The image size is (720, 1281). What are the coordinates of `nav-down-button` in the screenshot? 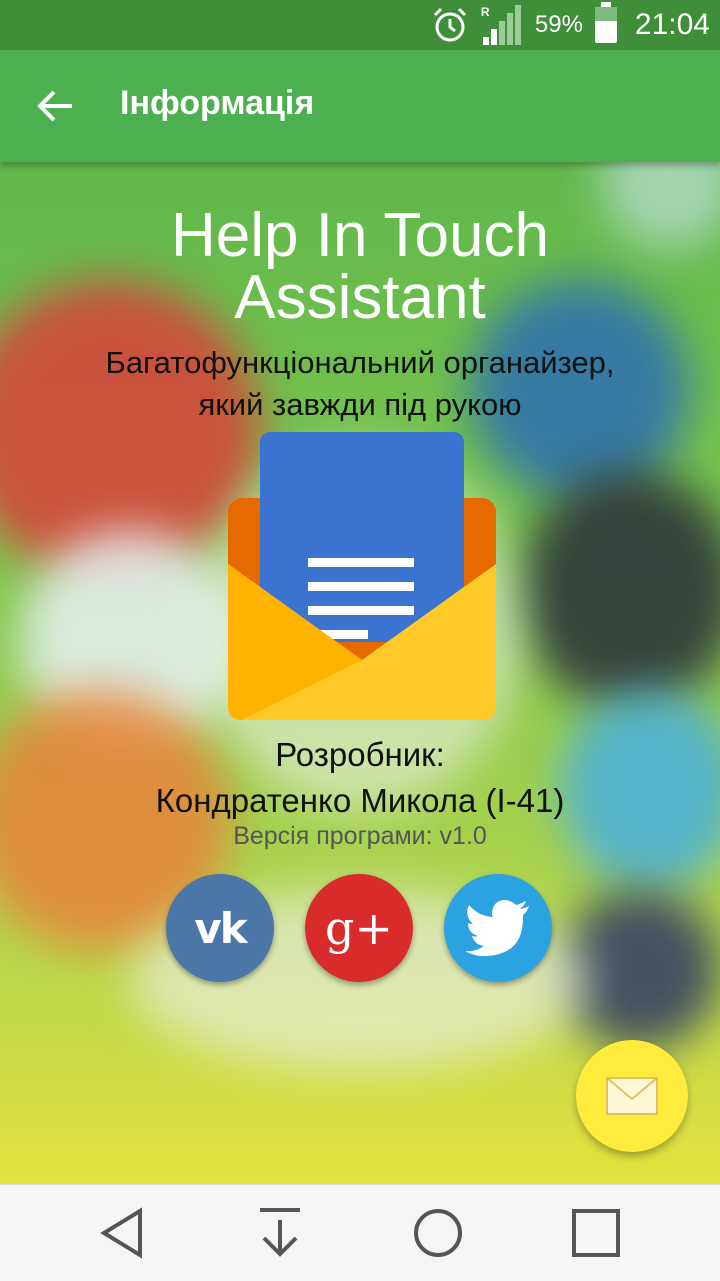 It's located at (280, 1233).